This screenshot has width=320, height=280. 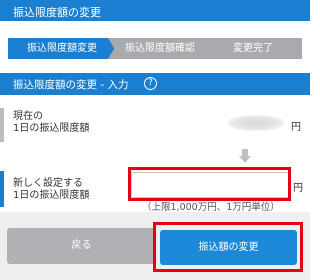 What do you see at coordinates (2, 189) in the screenshot?
I see `new-row-marker` at bounding box center [2, 189].